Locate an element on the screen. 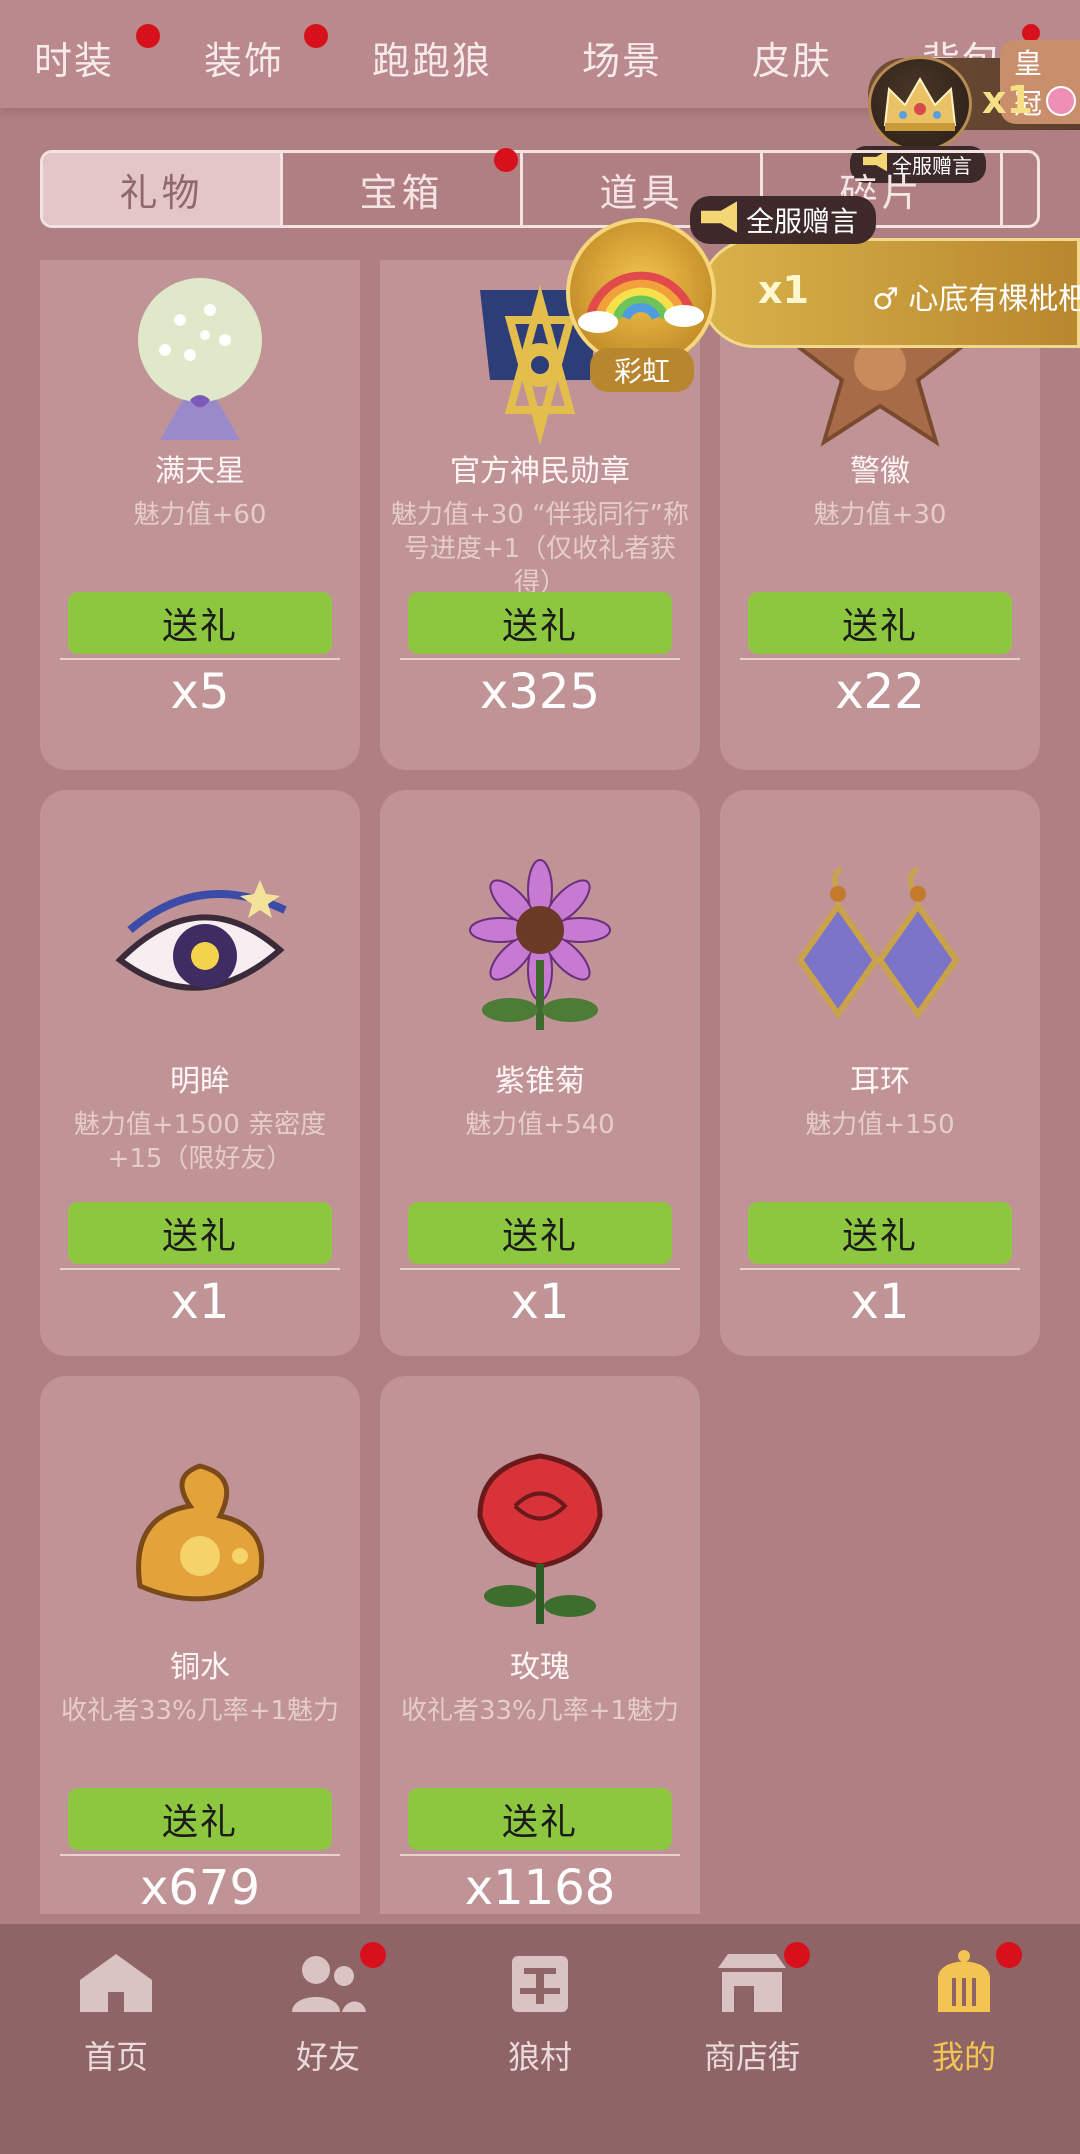 The width and height of the screenshot is (1080, 2154). gift-name: 满天星 is located at coordinates (200, 471).